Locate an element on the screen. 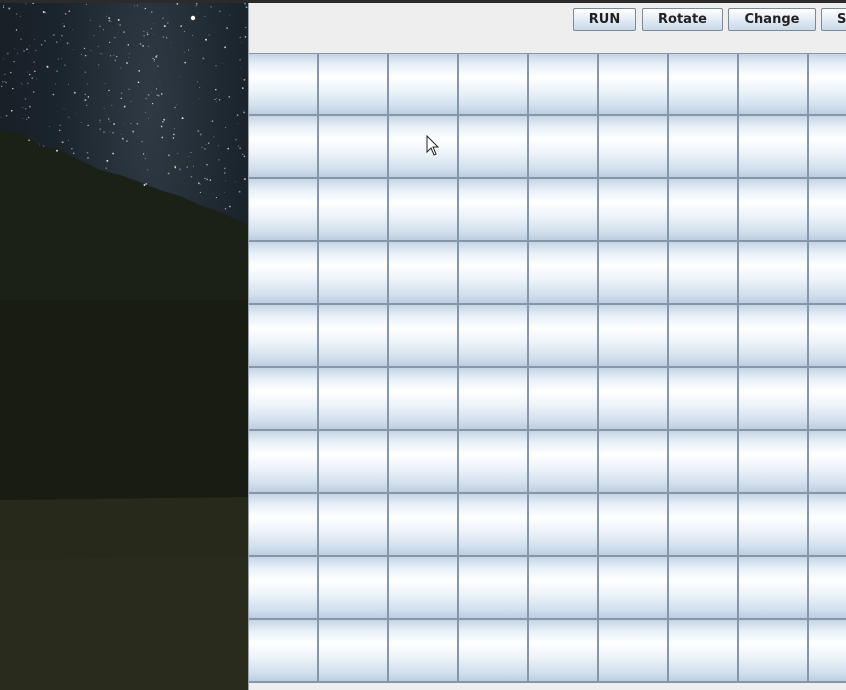 This screenshot has width=846, height=690. arrow-pointer-icon is located at coordinates (433, 145).